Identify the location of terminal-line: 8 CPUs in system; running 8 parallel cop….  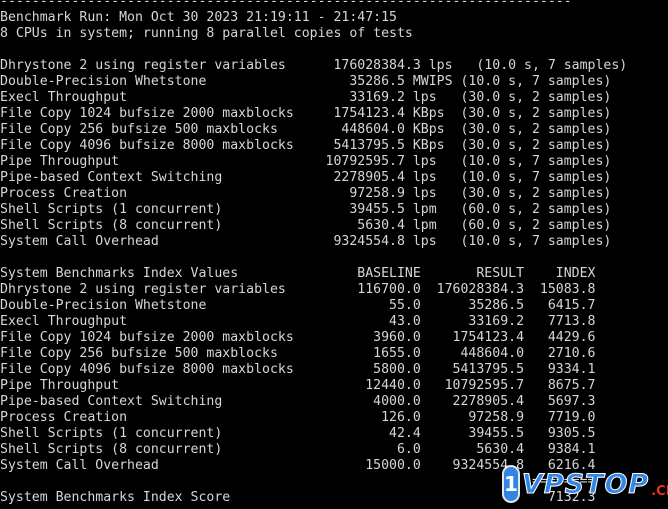
(206, 33).